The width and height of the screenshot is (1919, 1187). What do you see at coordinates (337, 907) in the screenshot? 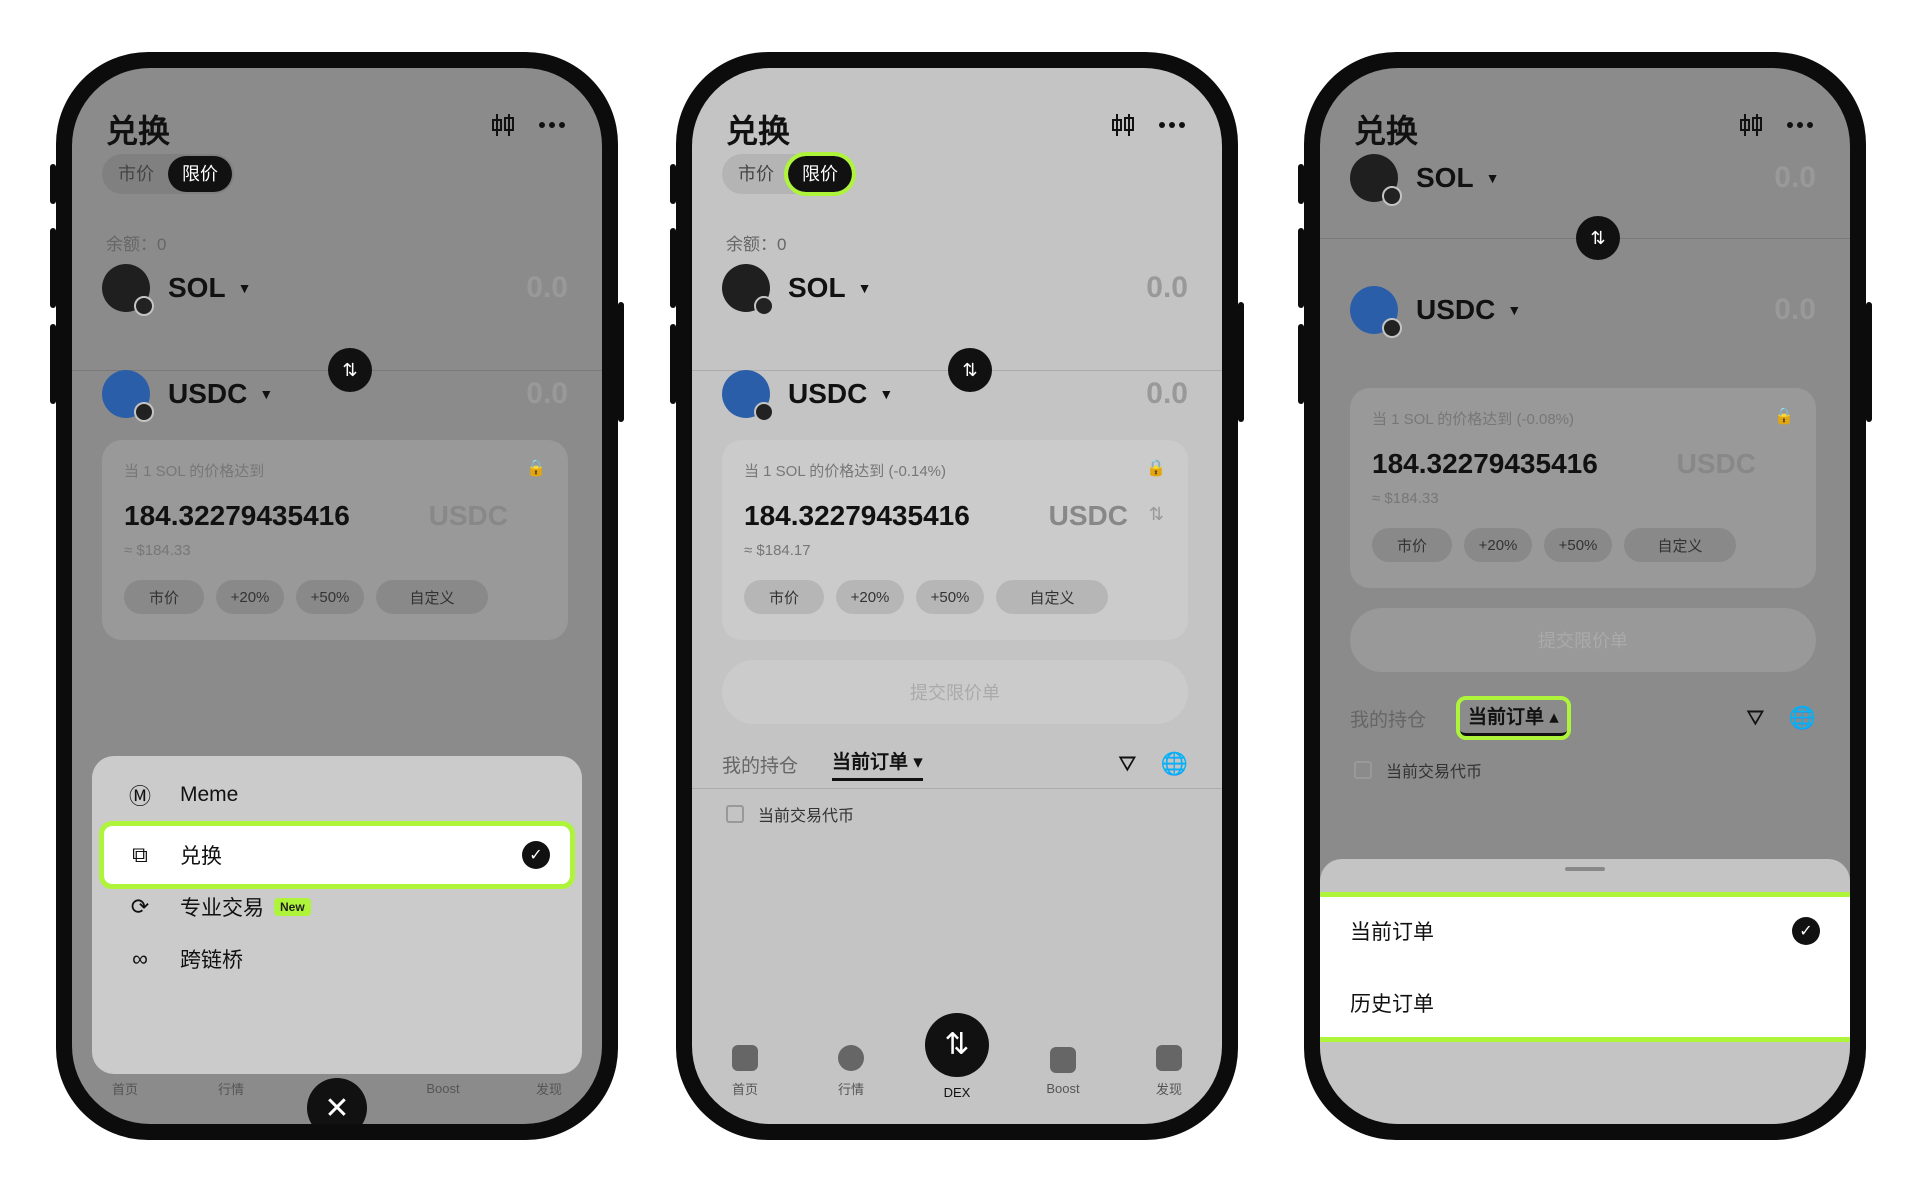
I see `menu-item-pro-trade: ⟳ 专业交易 New` at bounding box center [337, 907].